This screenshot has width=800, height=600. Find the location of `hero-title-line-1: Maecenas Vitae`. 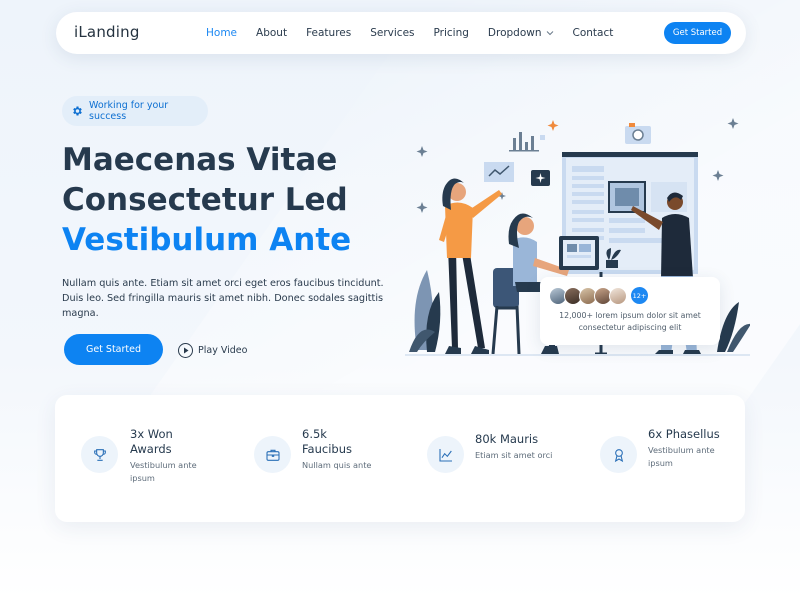

hero-title-line-1: Maecenas Vitae is located at coordinates (200, 160).